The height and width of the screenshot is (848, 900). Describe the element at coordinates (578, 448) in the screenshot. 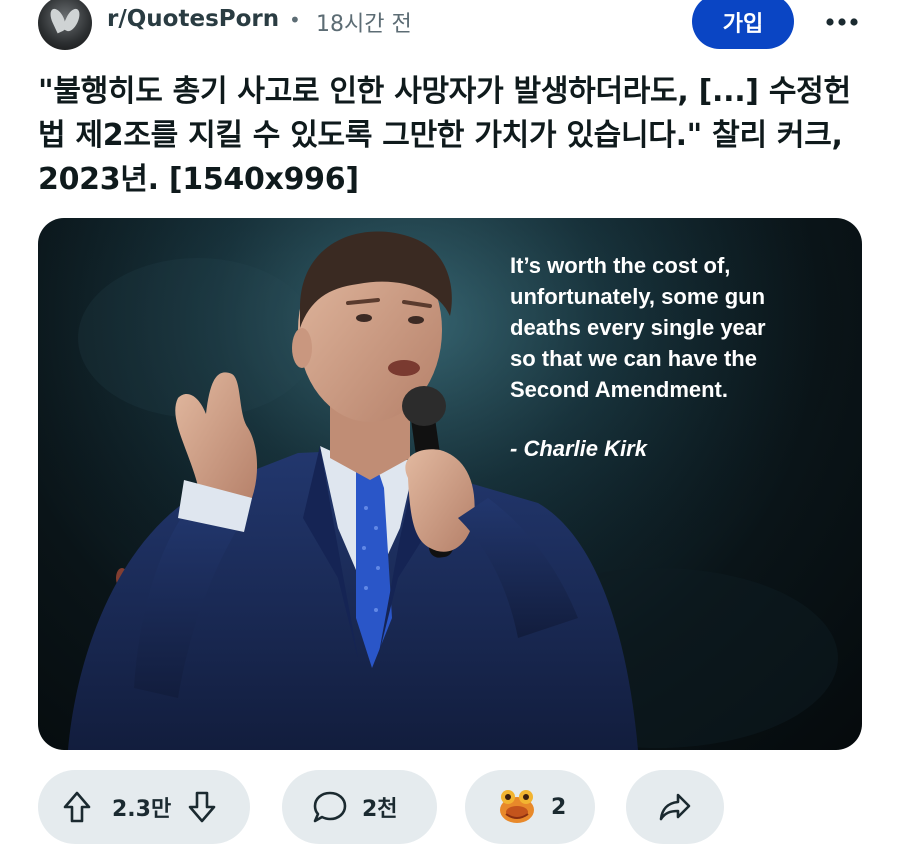

I see `quote-author: - Charlie Kirk` at that location.